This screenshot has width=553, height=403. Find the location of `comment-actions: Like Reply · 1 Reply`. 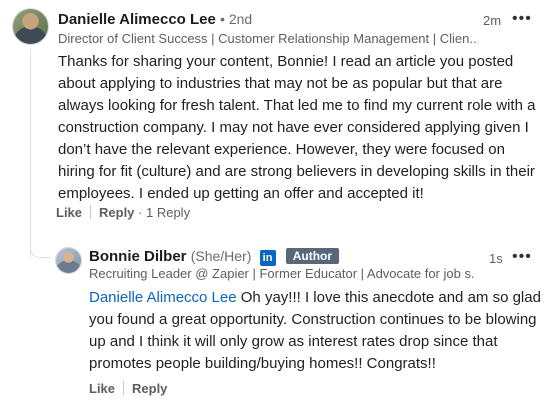

comment-actions: Like Reply · 1 Reply is located at coordinates (123, 212).